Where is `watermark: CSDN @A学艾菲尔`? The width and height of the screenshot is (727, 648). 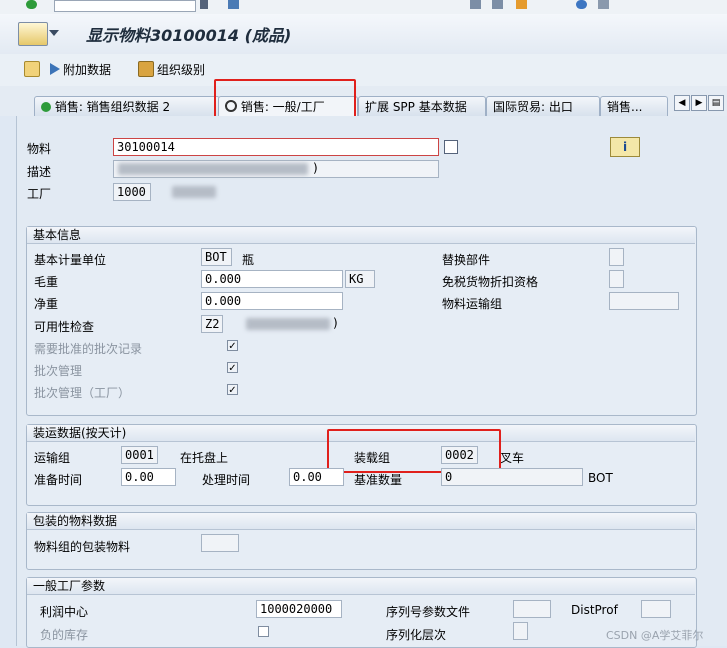
watermark: CSDN @A学艾菲尔 is located at coordinates (655, 635).